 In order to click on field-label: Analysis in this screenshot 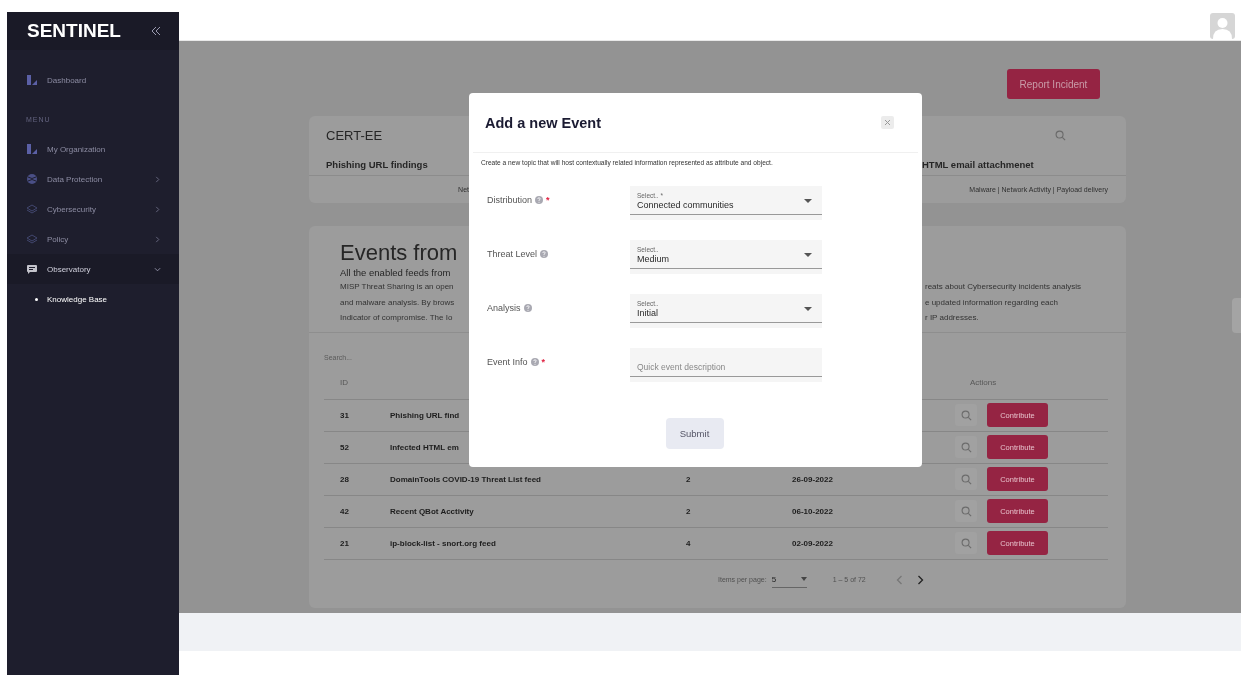, I will do `click(504, 308)`.